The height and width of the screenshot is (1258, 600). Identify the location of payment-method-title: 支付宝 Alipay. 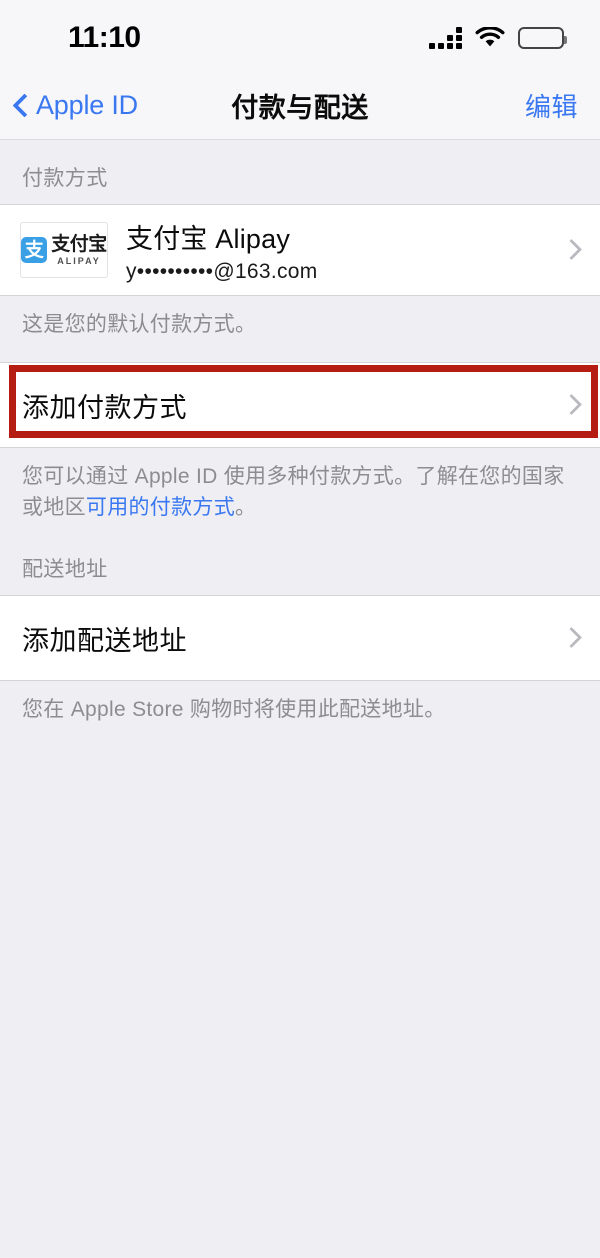
(208, 238).